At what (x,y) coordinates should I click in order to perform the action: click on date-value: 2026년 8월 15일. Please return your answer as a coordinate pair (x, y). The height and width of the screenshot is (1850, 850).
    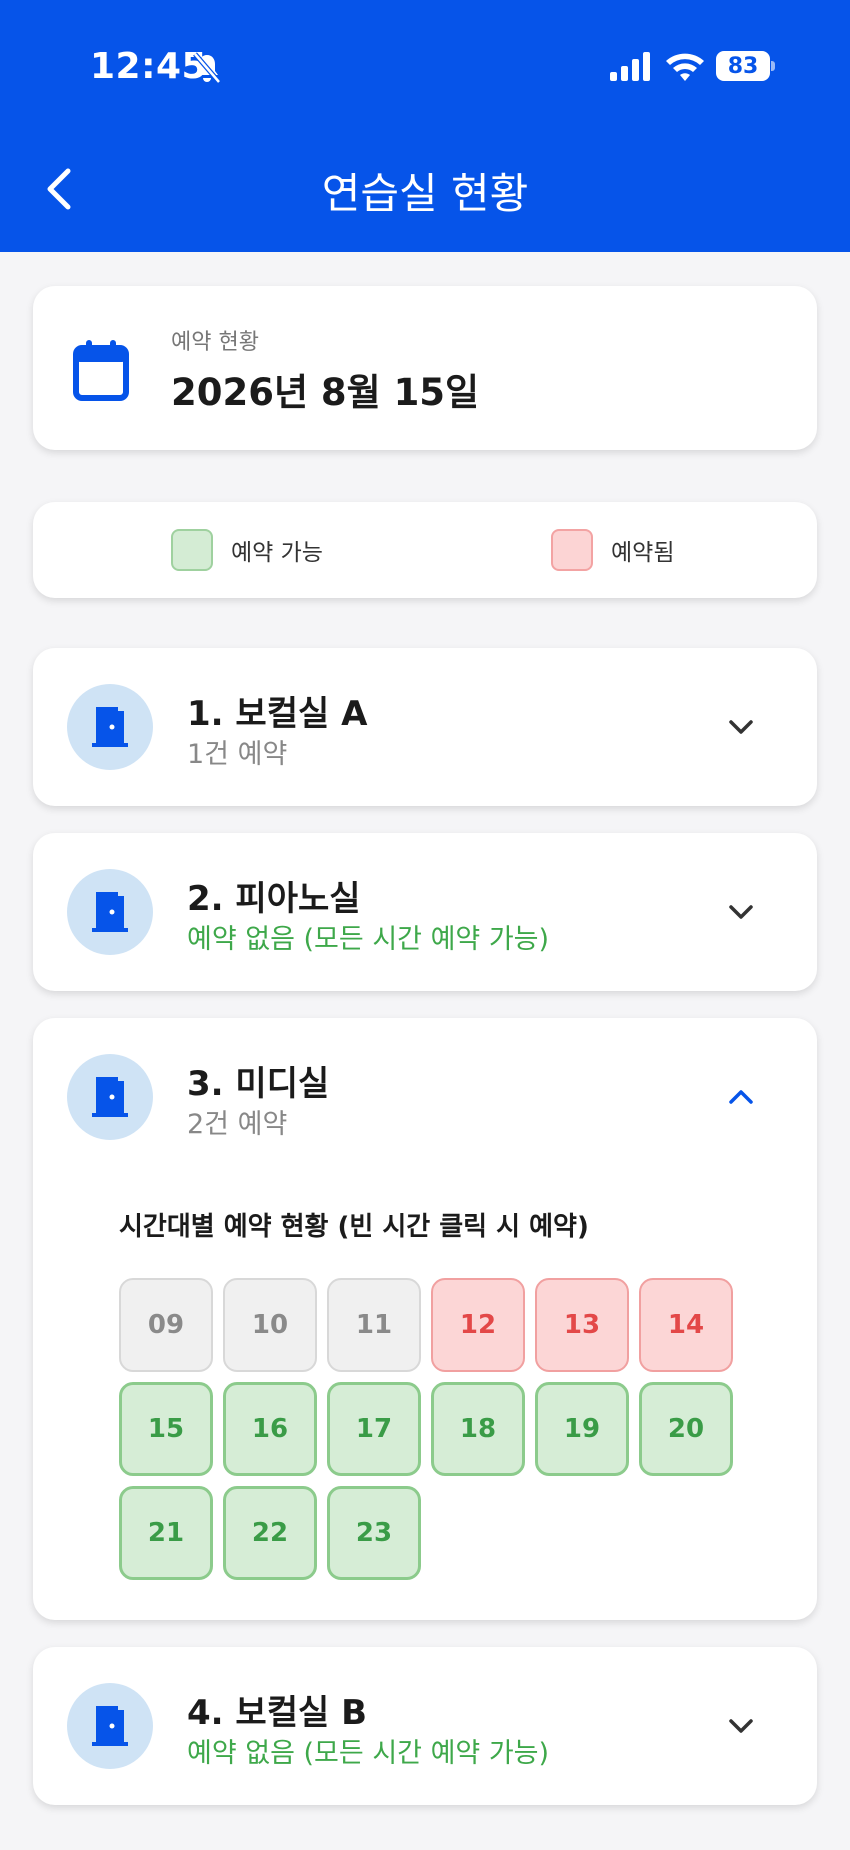
    Looking at the image, I should click on (325, 392).